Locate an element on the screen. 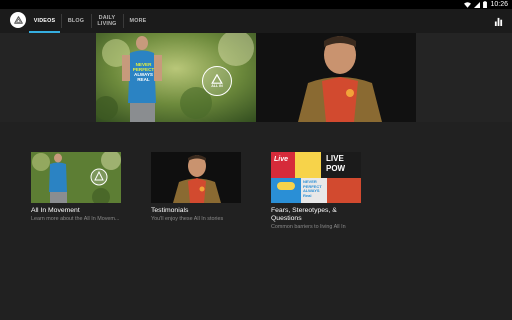 The image size is (512, 320). battery-icon is located at coordinates (485, 4).